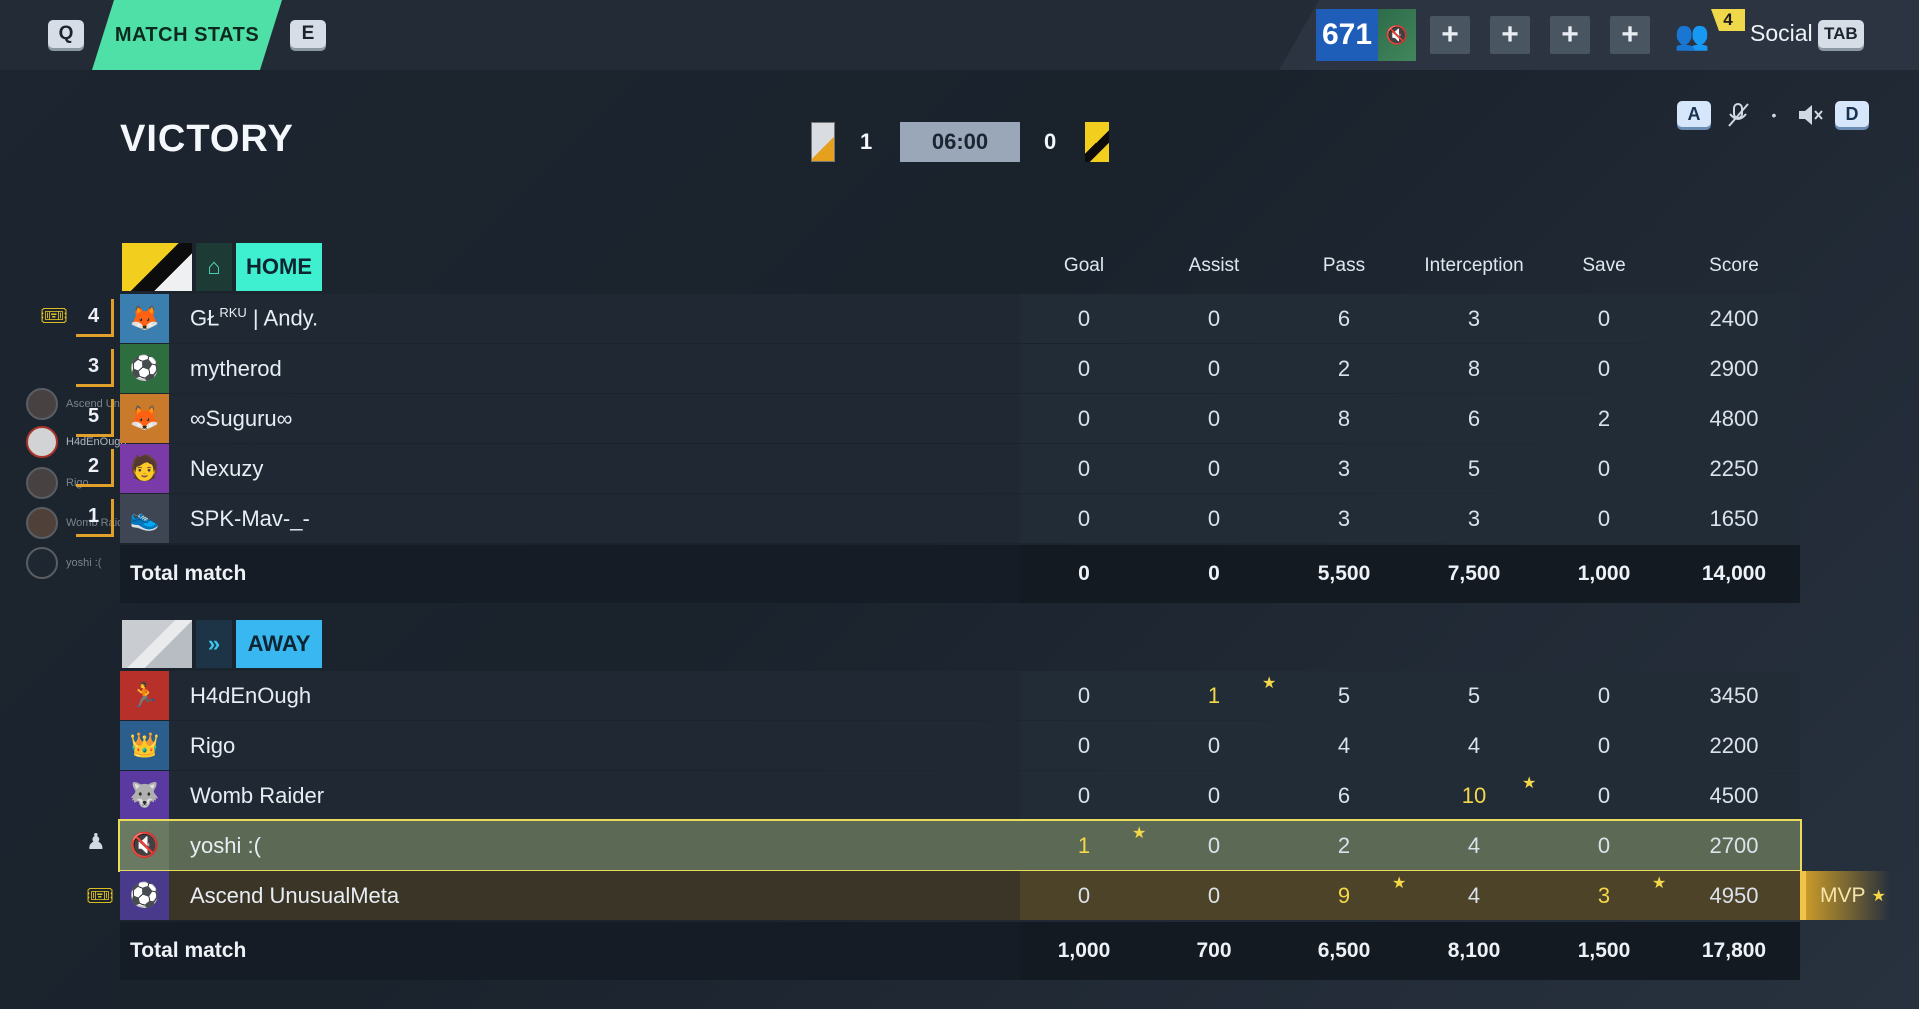  What do you see at coordinates (1397, 35) in the screenshot?
I see `muted-speaker-icon: 🔇` at bounding box center [1397, 35].